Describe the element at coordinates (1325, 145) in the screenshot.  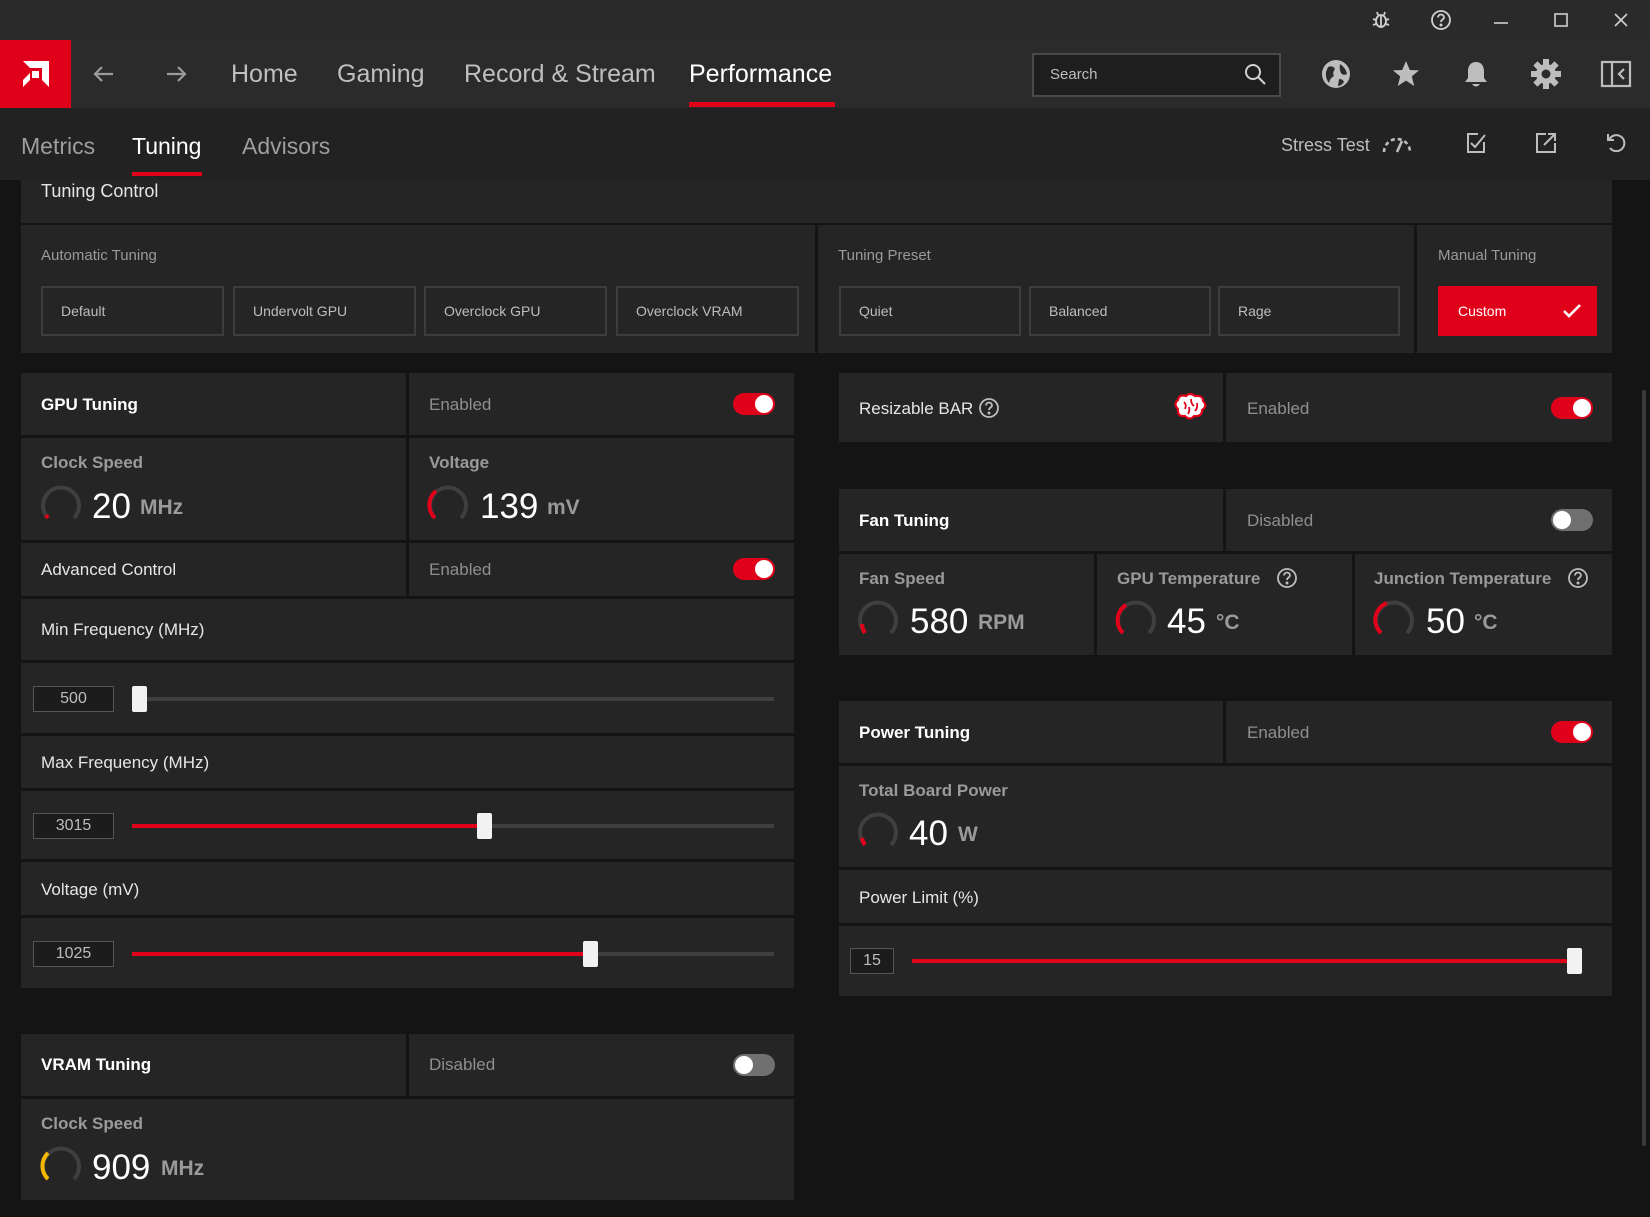
I see `stress-test-label: Stress Test` at that location.